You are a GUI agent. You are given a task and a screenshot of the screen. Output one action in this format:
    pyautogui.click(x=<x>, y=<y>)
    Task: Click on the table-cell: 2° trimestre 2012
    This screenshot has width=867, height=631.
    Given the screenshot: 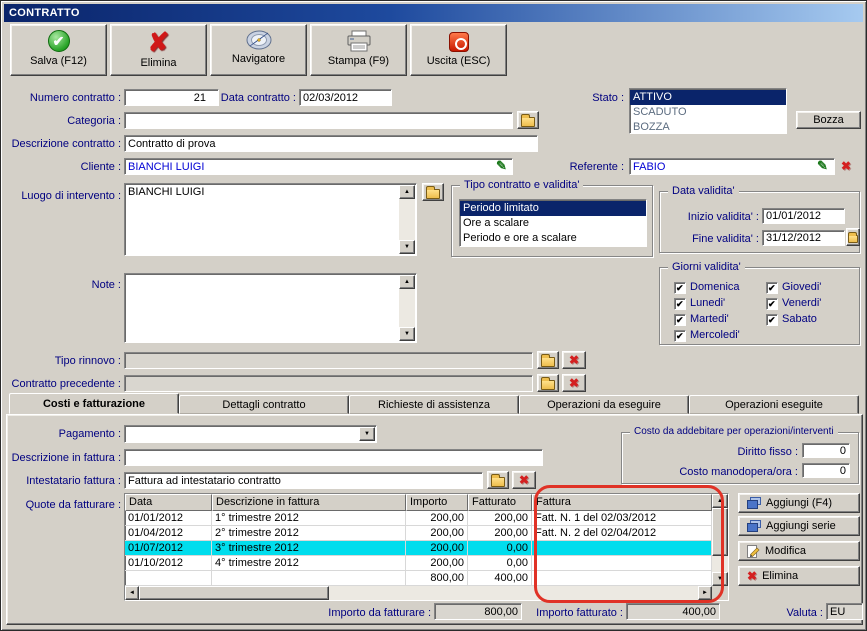 What is the action you would take?
    pyautogui.click(x=309, y=533)
    